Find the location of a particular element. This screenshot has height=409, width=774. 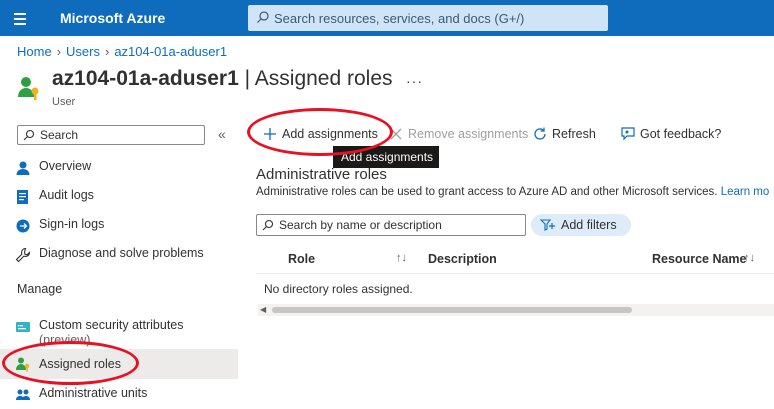

sidebar-item-label: Assigned roles is located at coordinates (80, 364).